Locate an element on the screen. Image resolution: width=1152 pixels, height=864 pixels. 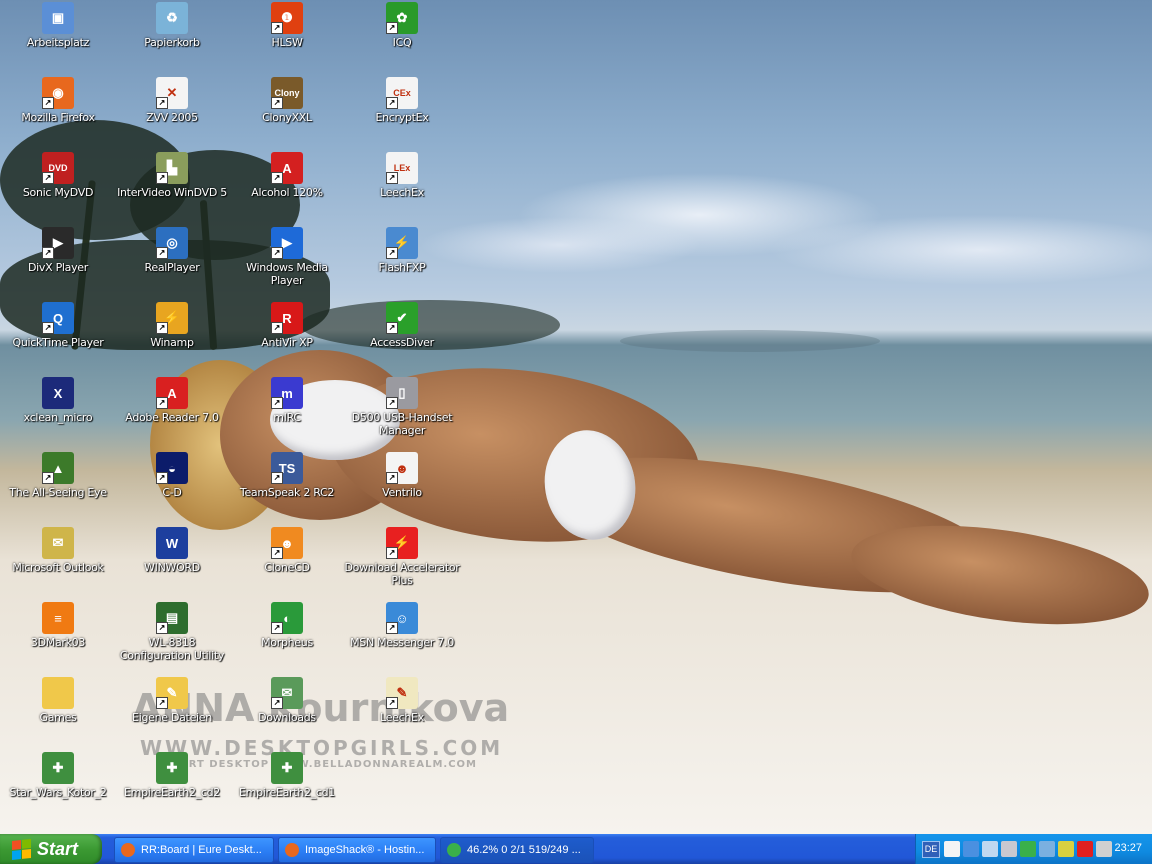
desktop-icon: ❶ ↗ HLSW is located at coordinates (287, 25).